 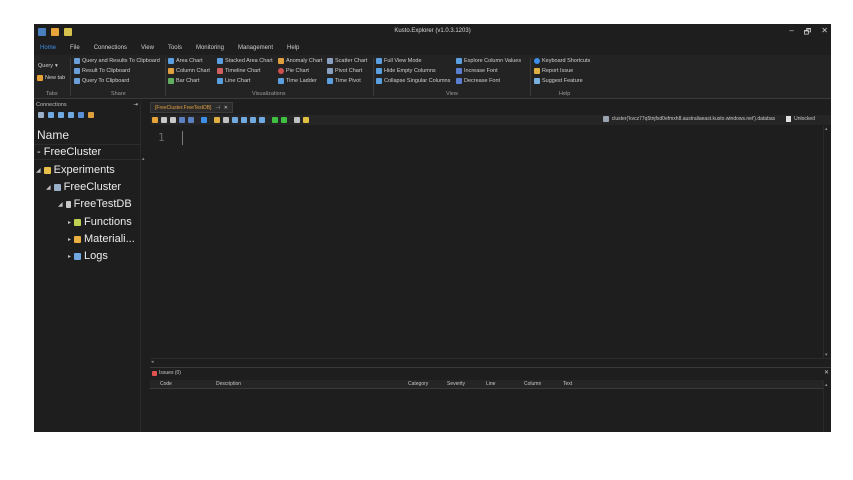 I want to click on hide-empty-columns-button: Hide Empty Columns, so click(x=406, y=71).